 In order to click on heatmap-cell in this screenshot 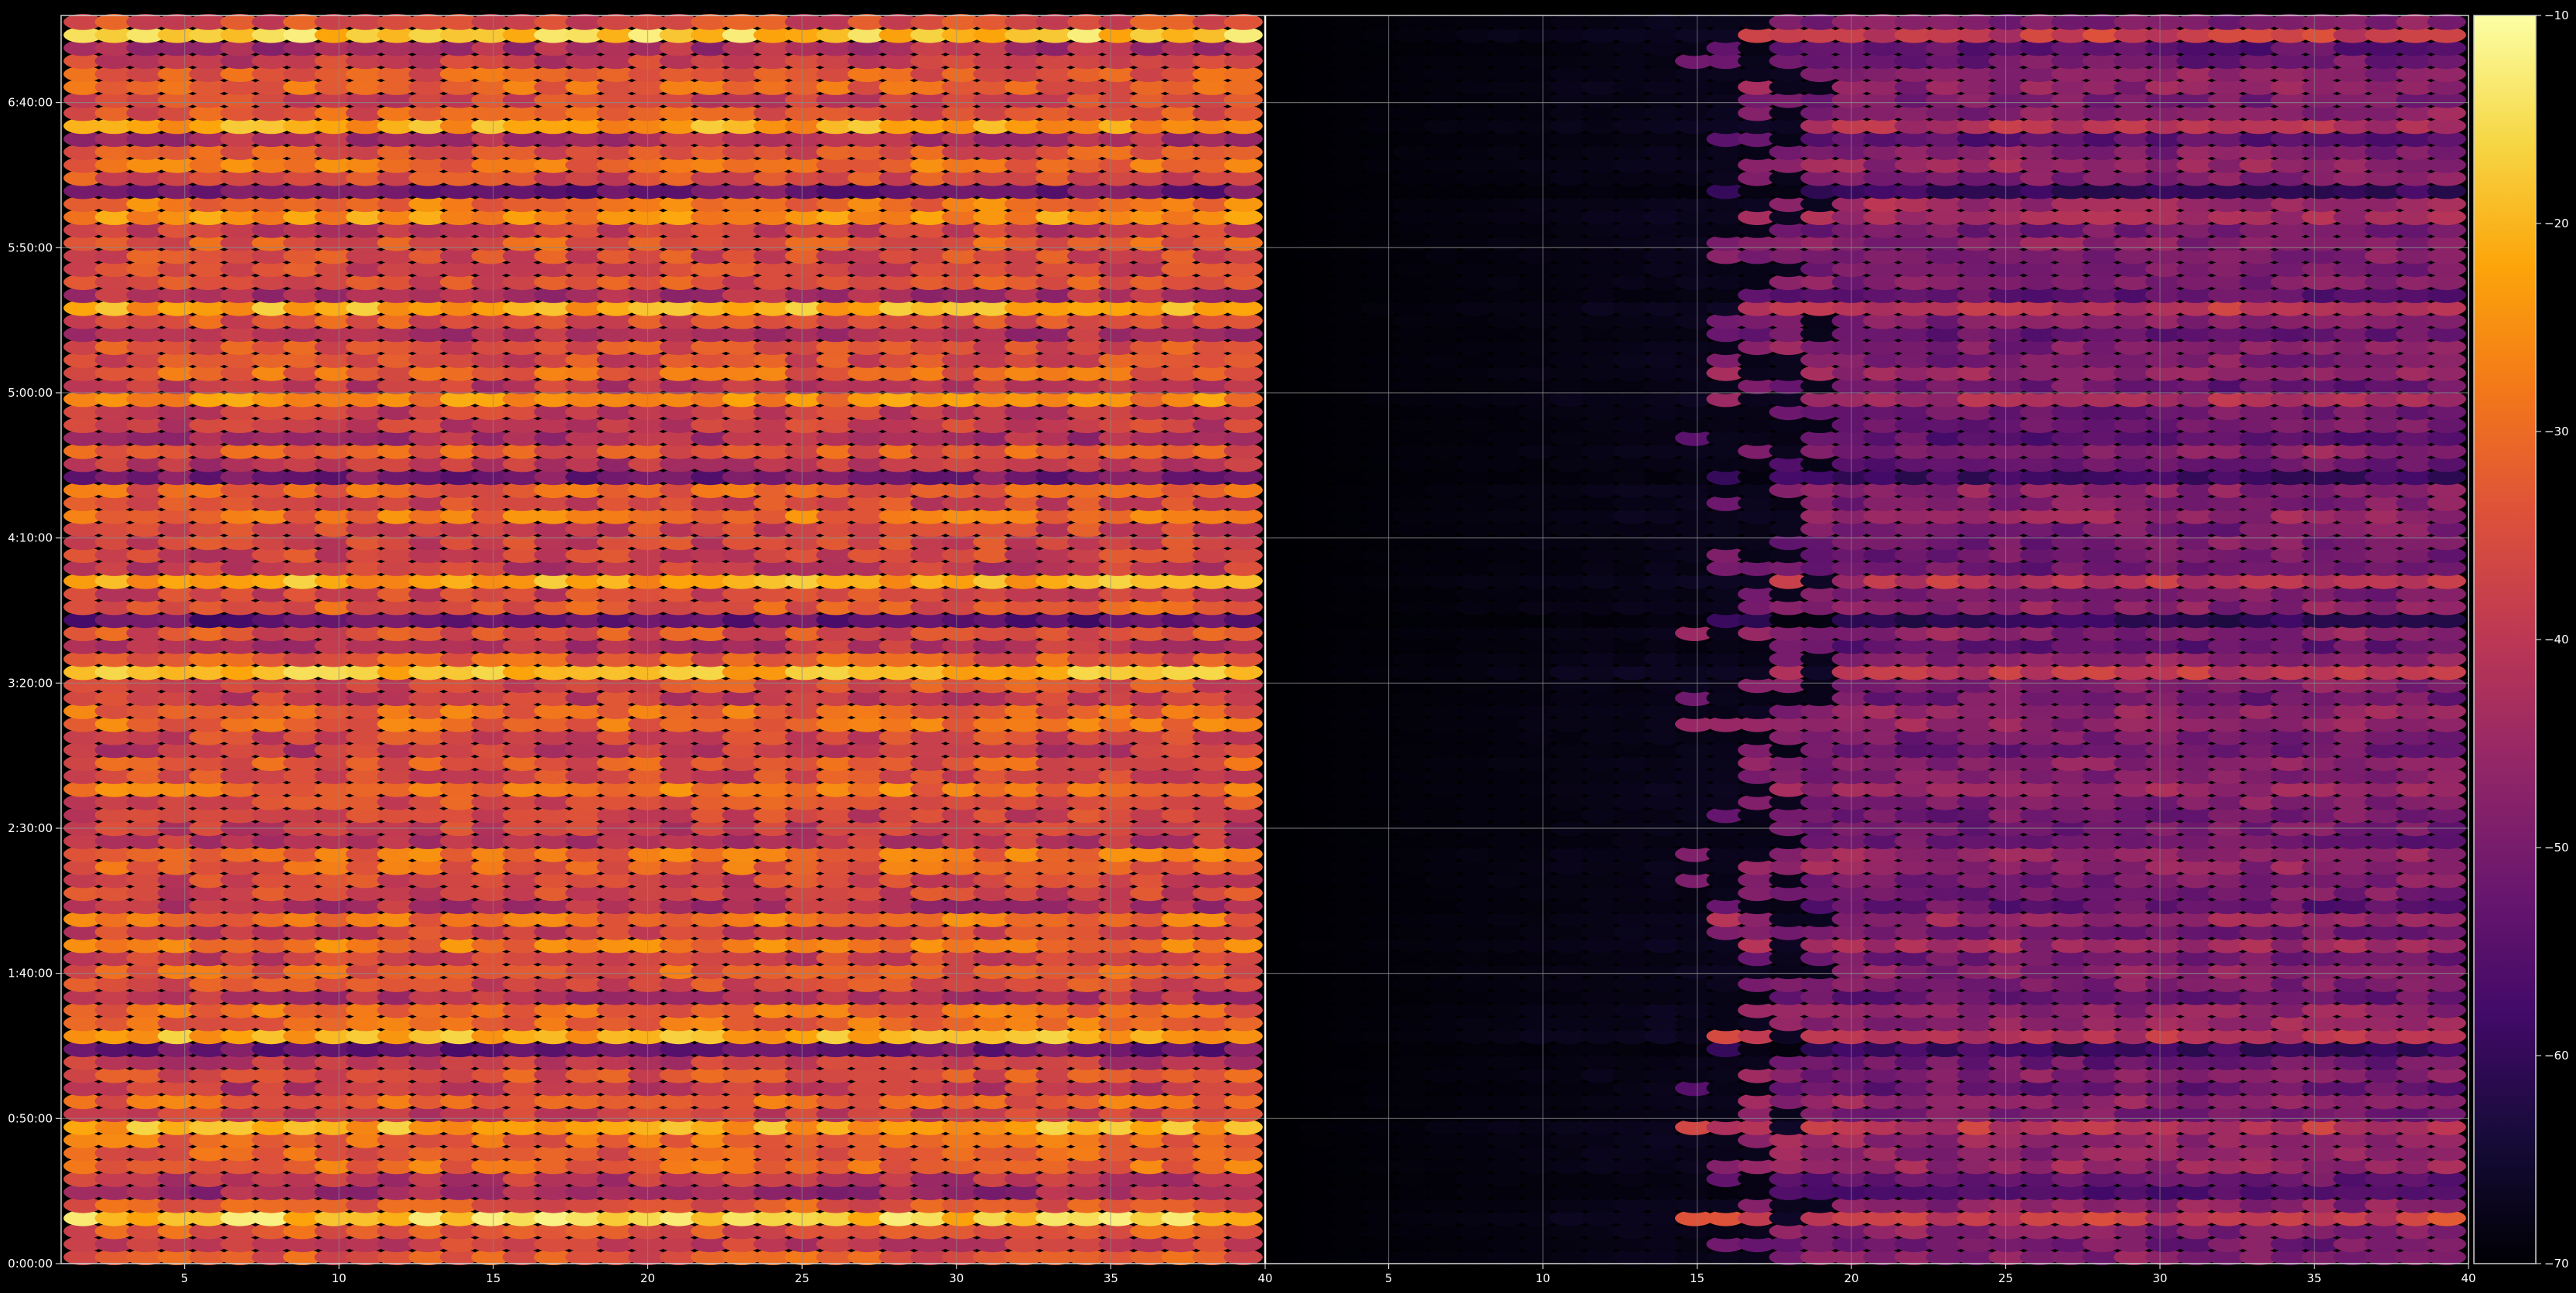, I will do `click(1243, 22)`.